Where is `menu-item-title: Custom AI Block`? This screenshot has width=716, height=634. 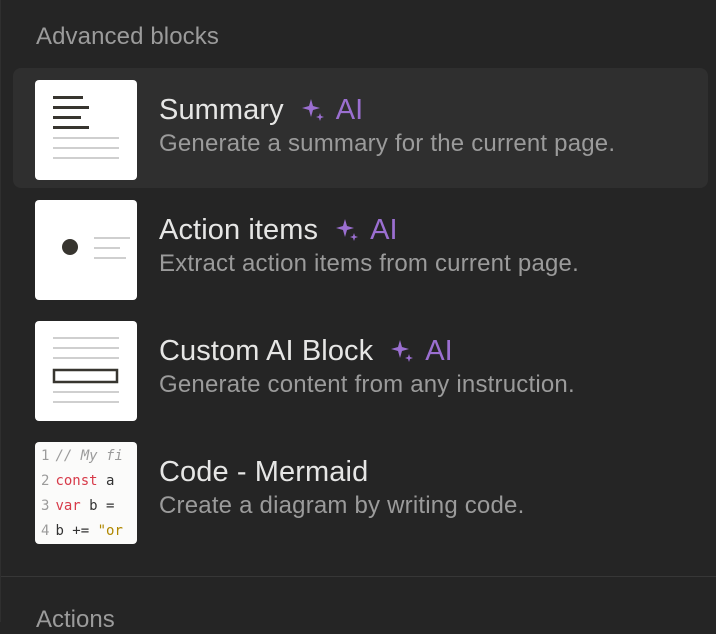
menu-item-title: Custom AI Block is located at coordinates (266, 350).